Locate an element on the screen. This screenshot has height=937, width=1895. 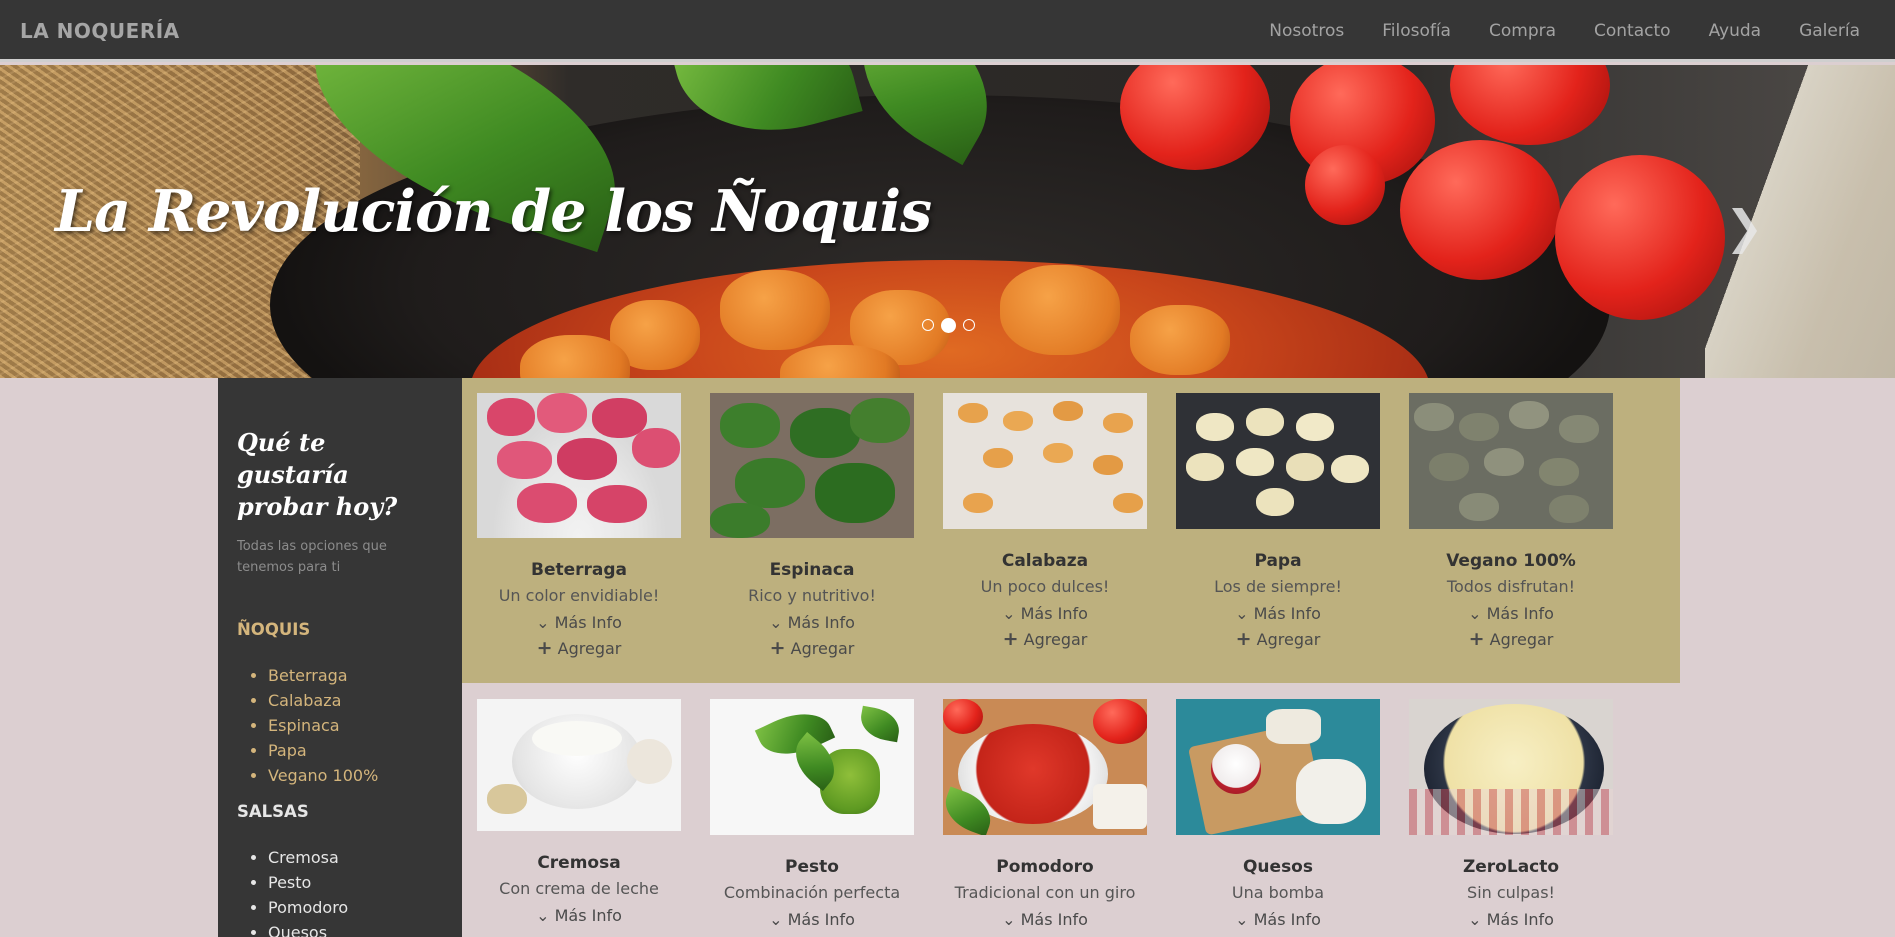
sidebar-item: Beterraga is located at coordinates (365, 675).